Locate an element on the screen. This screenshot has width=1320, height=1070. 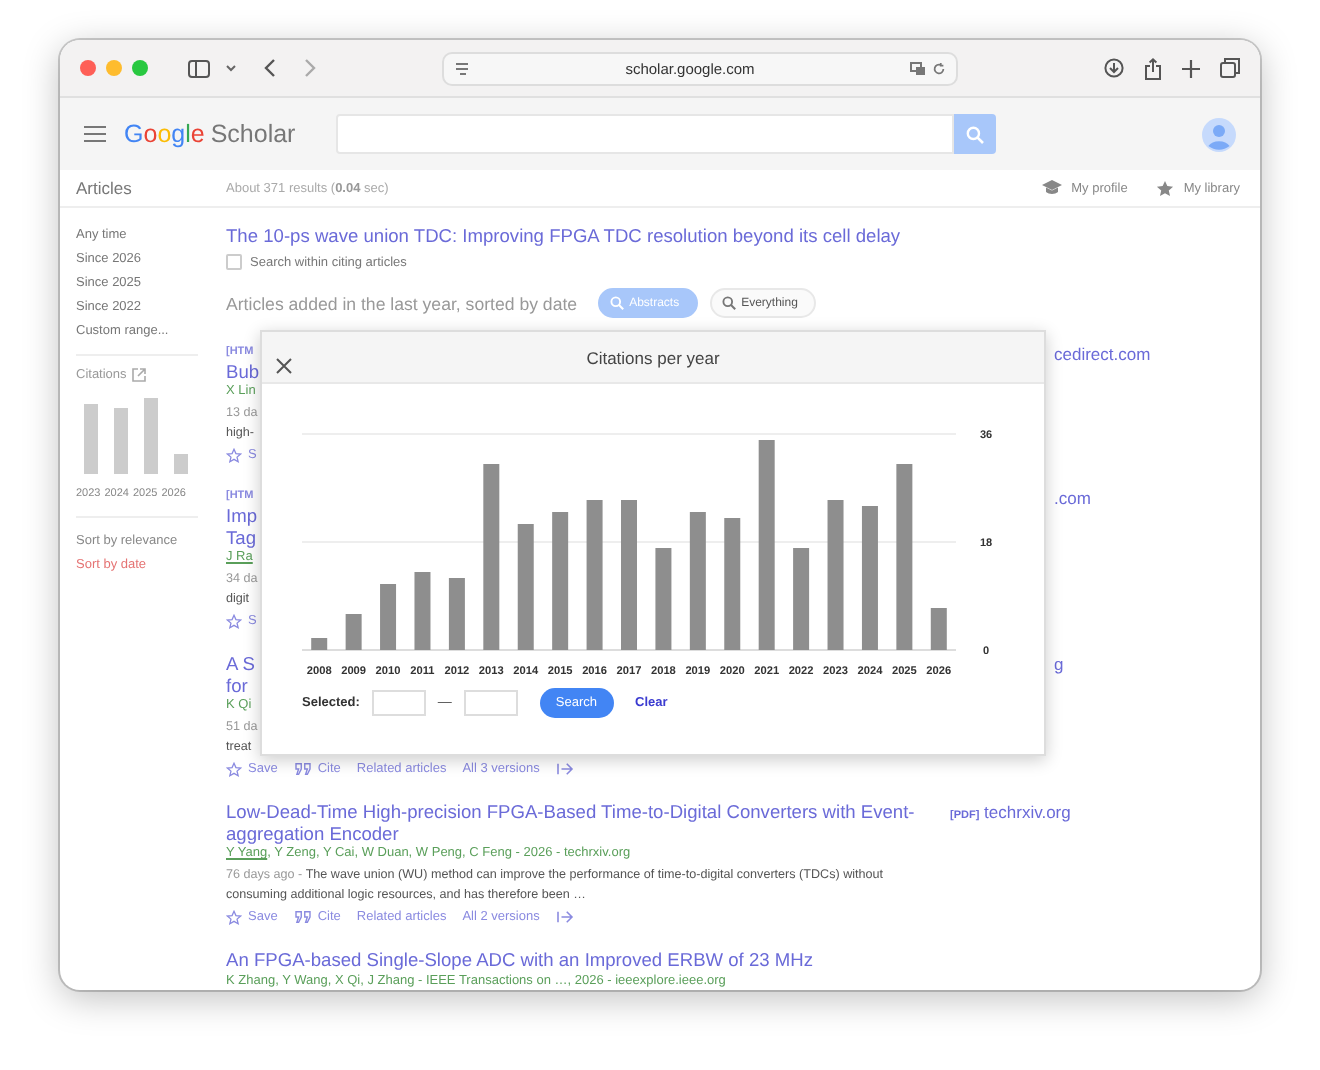
search-field is located at coordinates (644, 134).